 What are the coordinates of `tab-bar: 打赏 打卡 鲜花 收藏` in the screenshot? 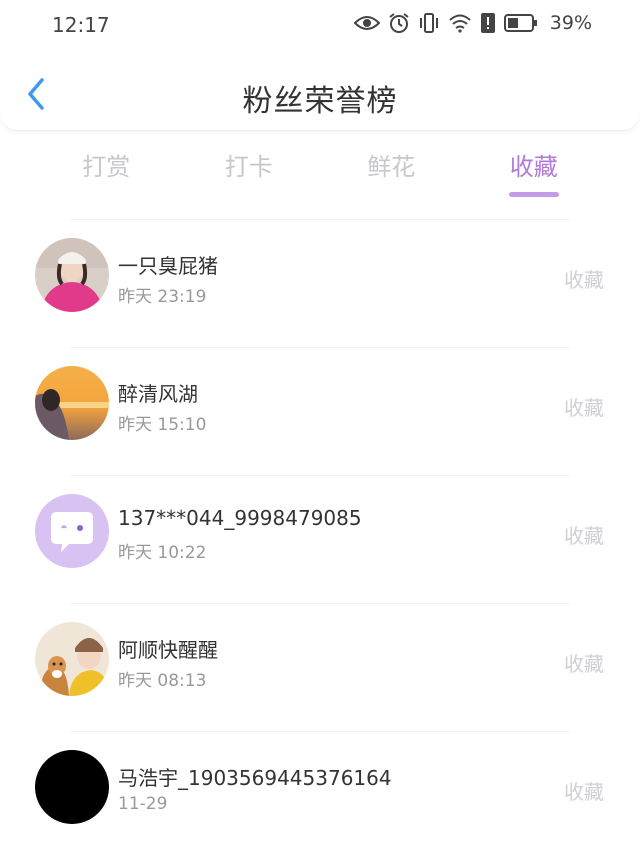 It's located at (320, 175).